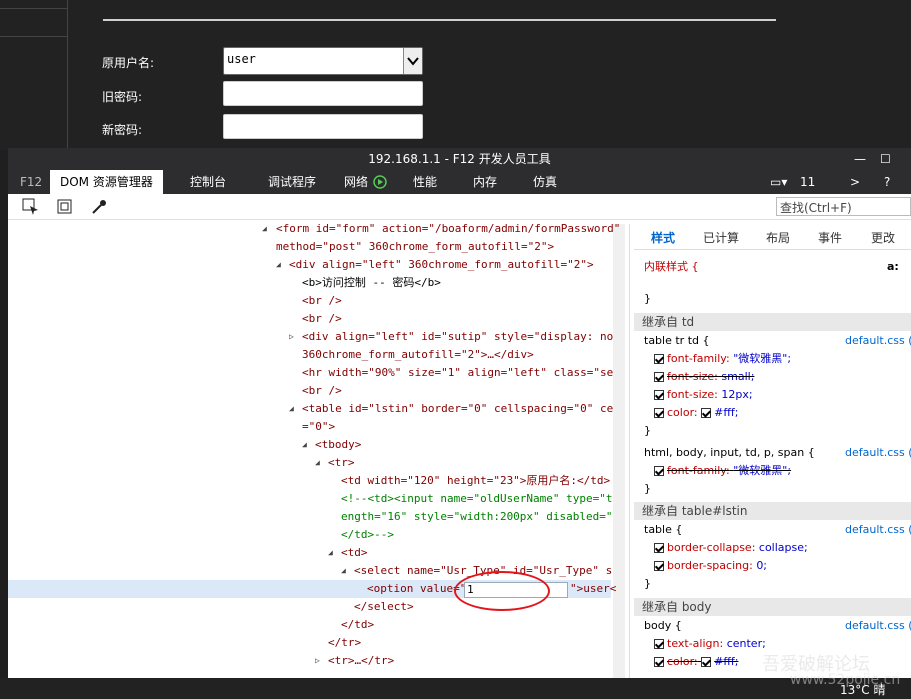 The width and height of the screenshot is (911, 699). What do you see at coordinates (704, 377) in the screenshot?
I see `style-prop: font-size: small;` at bounding box center [704, 377].